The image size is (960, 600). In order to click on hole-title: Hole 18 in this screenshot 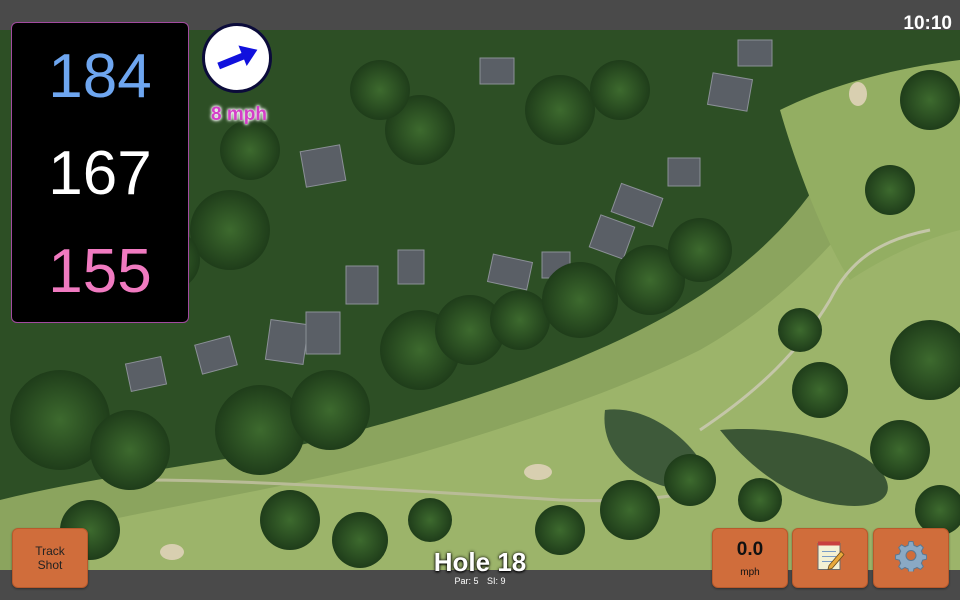, I will do `click(480, 562)`.